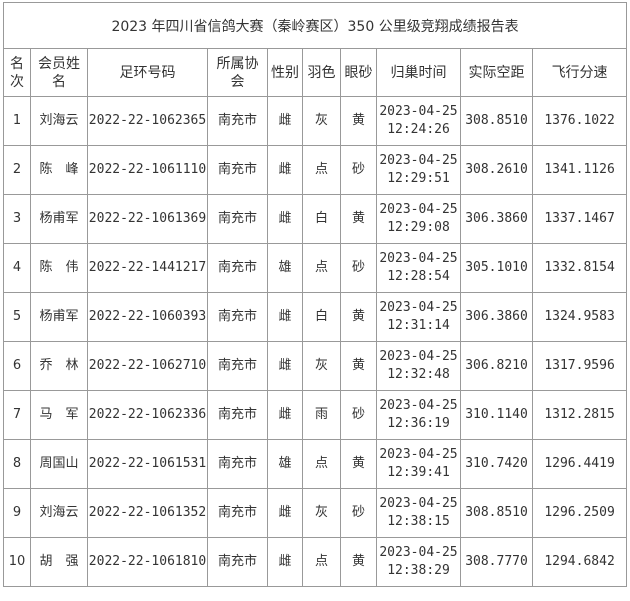 This screenshot has width=630, height=601. Describe the element at coordinates (579, 562) in the screenshot. I see `cell-speed: 1294.6842` at that location.